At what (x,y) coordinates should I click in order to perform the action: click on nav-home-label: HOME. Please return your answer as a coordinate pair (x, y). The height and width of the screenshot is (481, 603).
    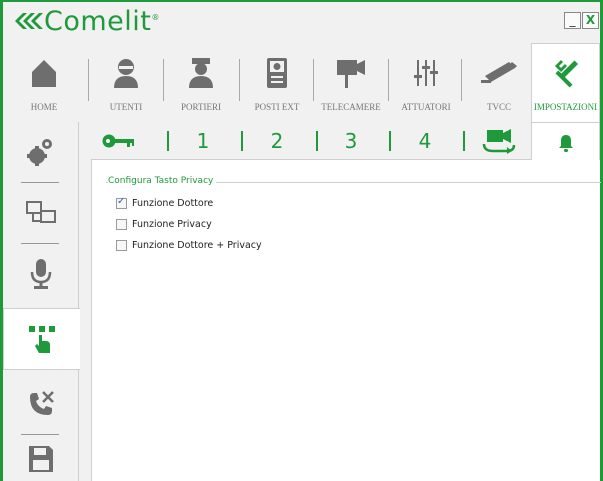
    Looking at the image, I should click on (44, 107).